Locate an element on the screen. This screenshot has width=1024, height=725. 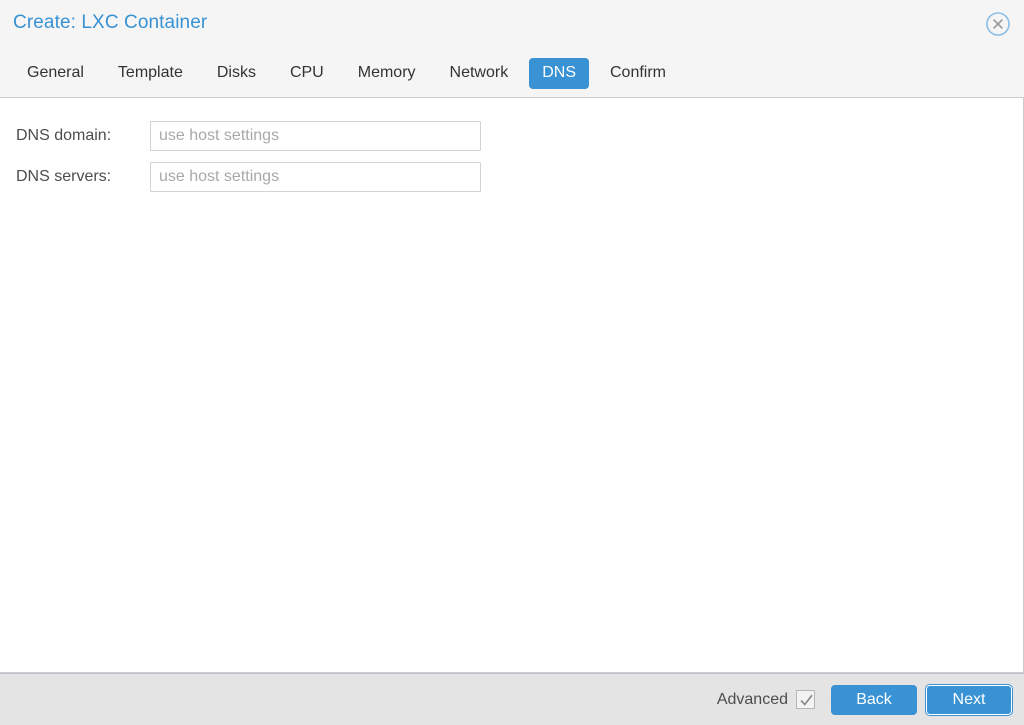
dns-domain-input is located at coordinates (315, 135).